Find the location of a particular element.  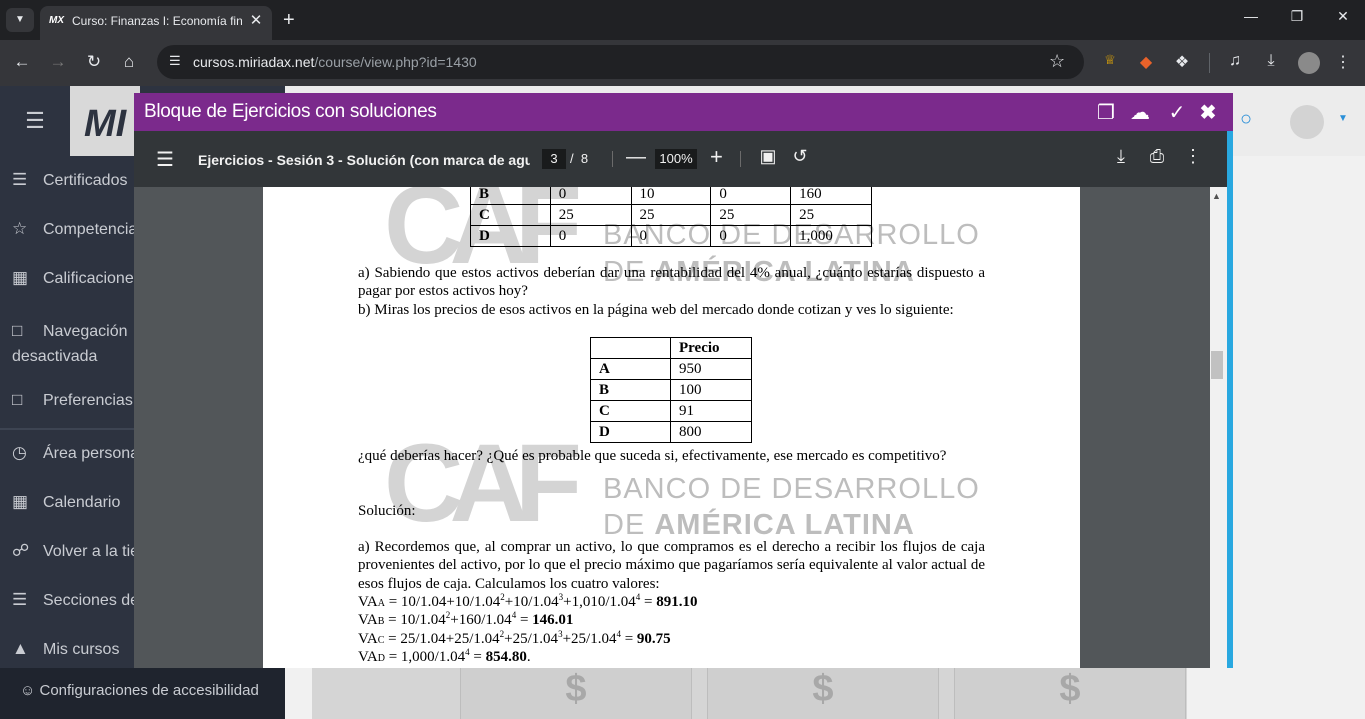

maximize-icon: ❐ is located at coordinates (1297, 16).